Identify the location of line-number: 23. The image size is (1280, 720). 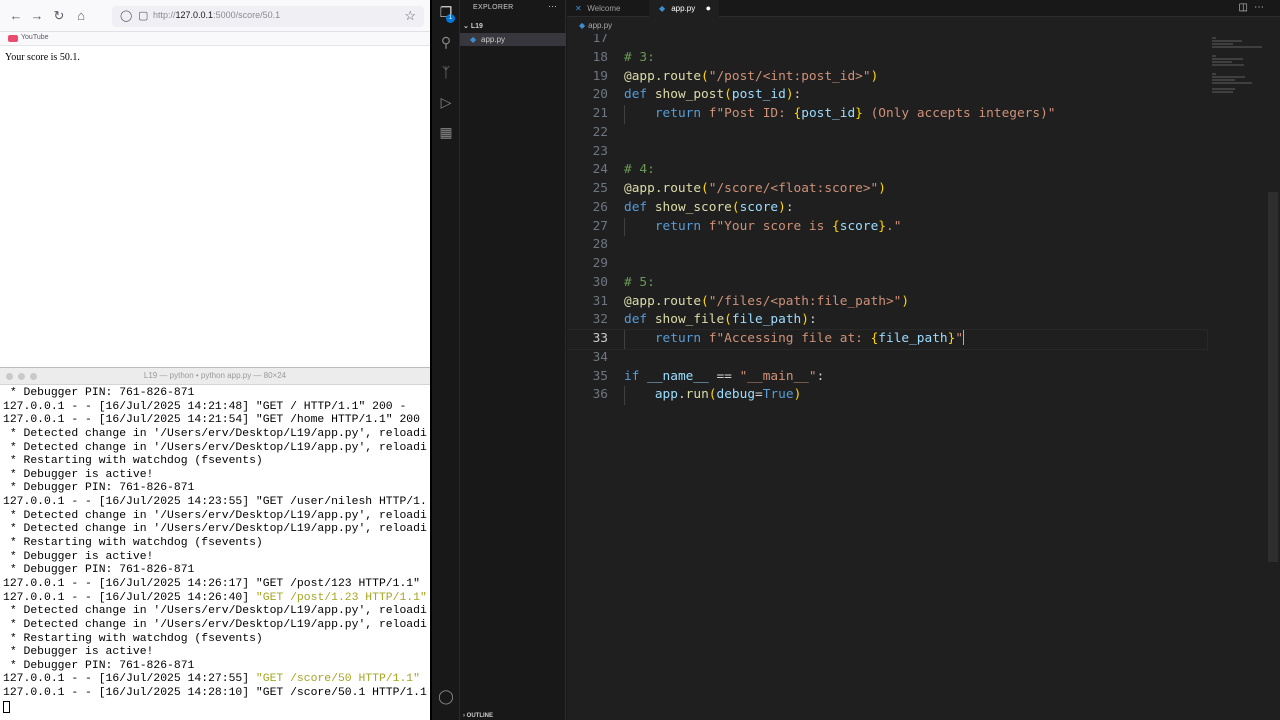
(600, 151).